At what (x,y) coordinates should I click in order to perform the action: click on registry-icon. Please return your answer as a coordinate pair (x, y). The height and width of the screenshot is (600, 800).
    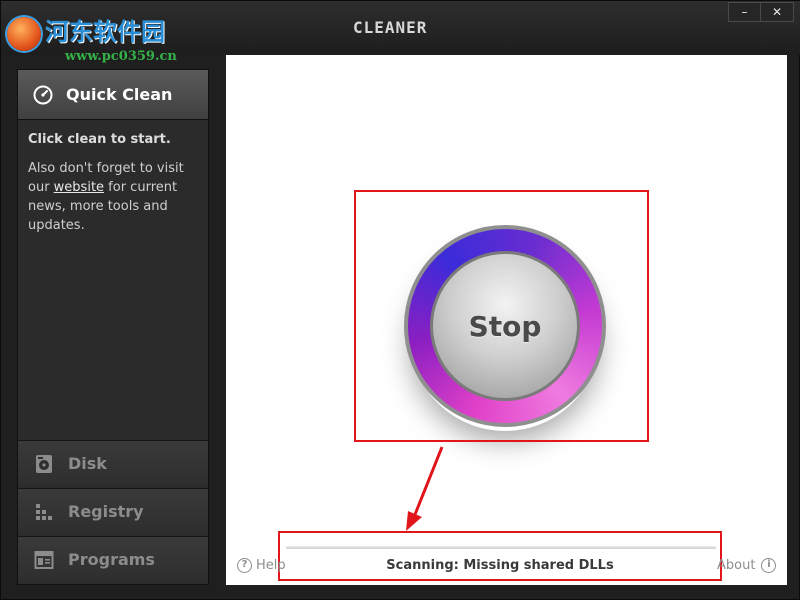
    Looking at the image, I should click on (44, 511).